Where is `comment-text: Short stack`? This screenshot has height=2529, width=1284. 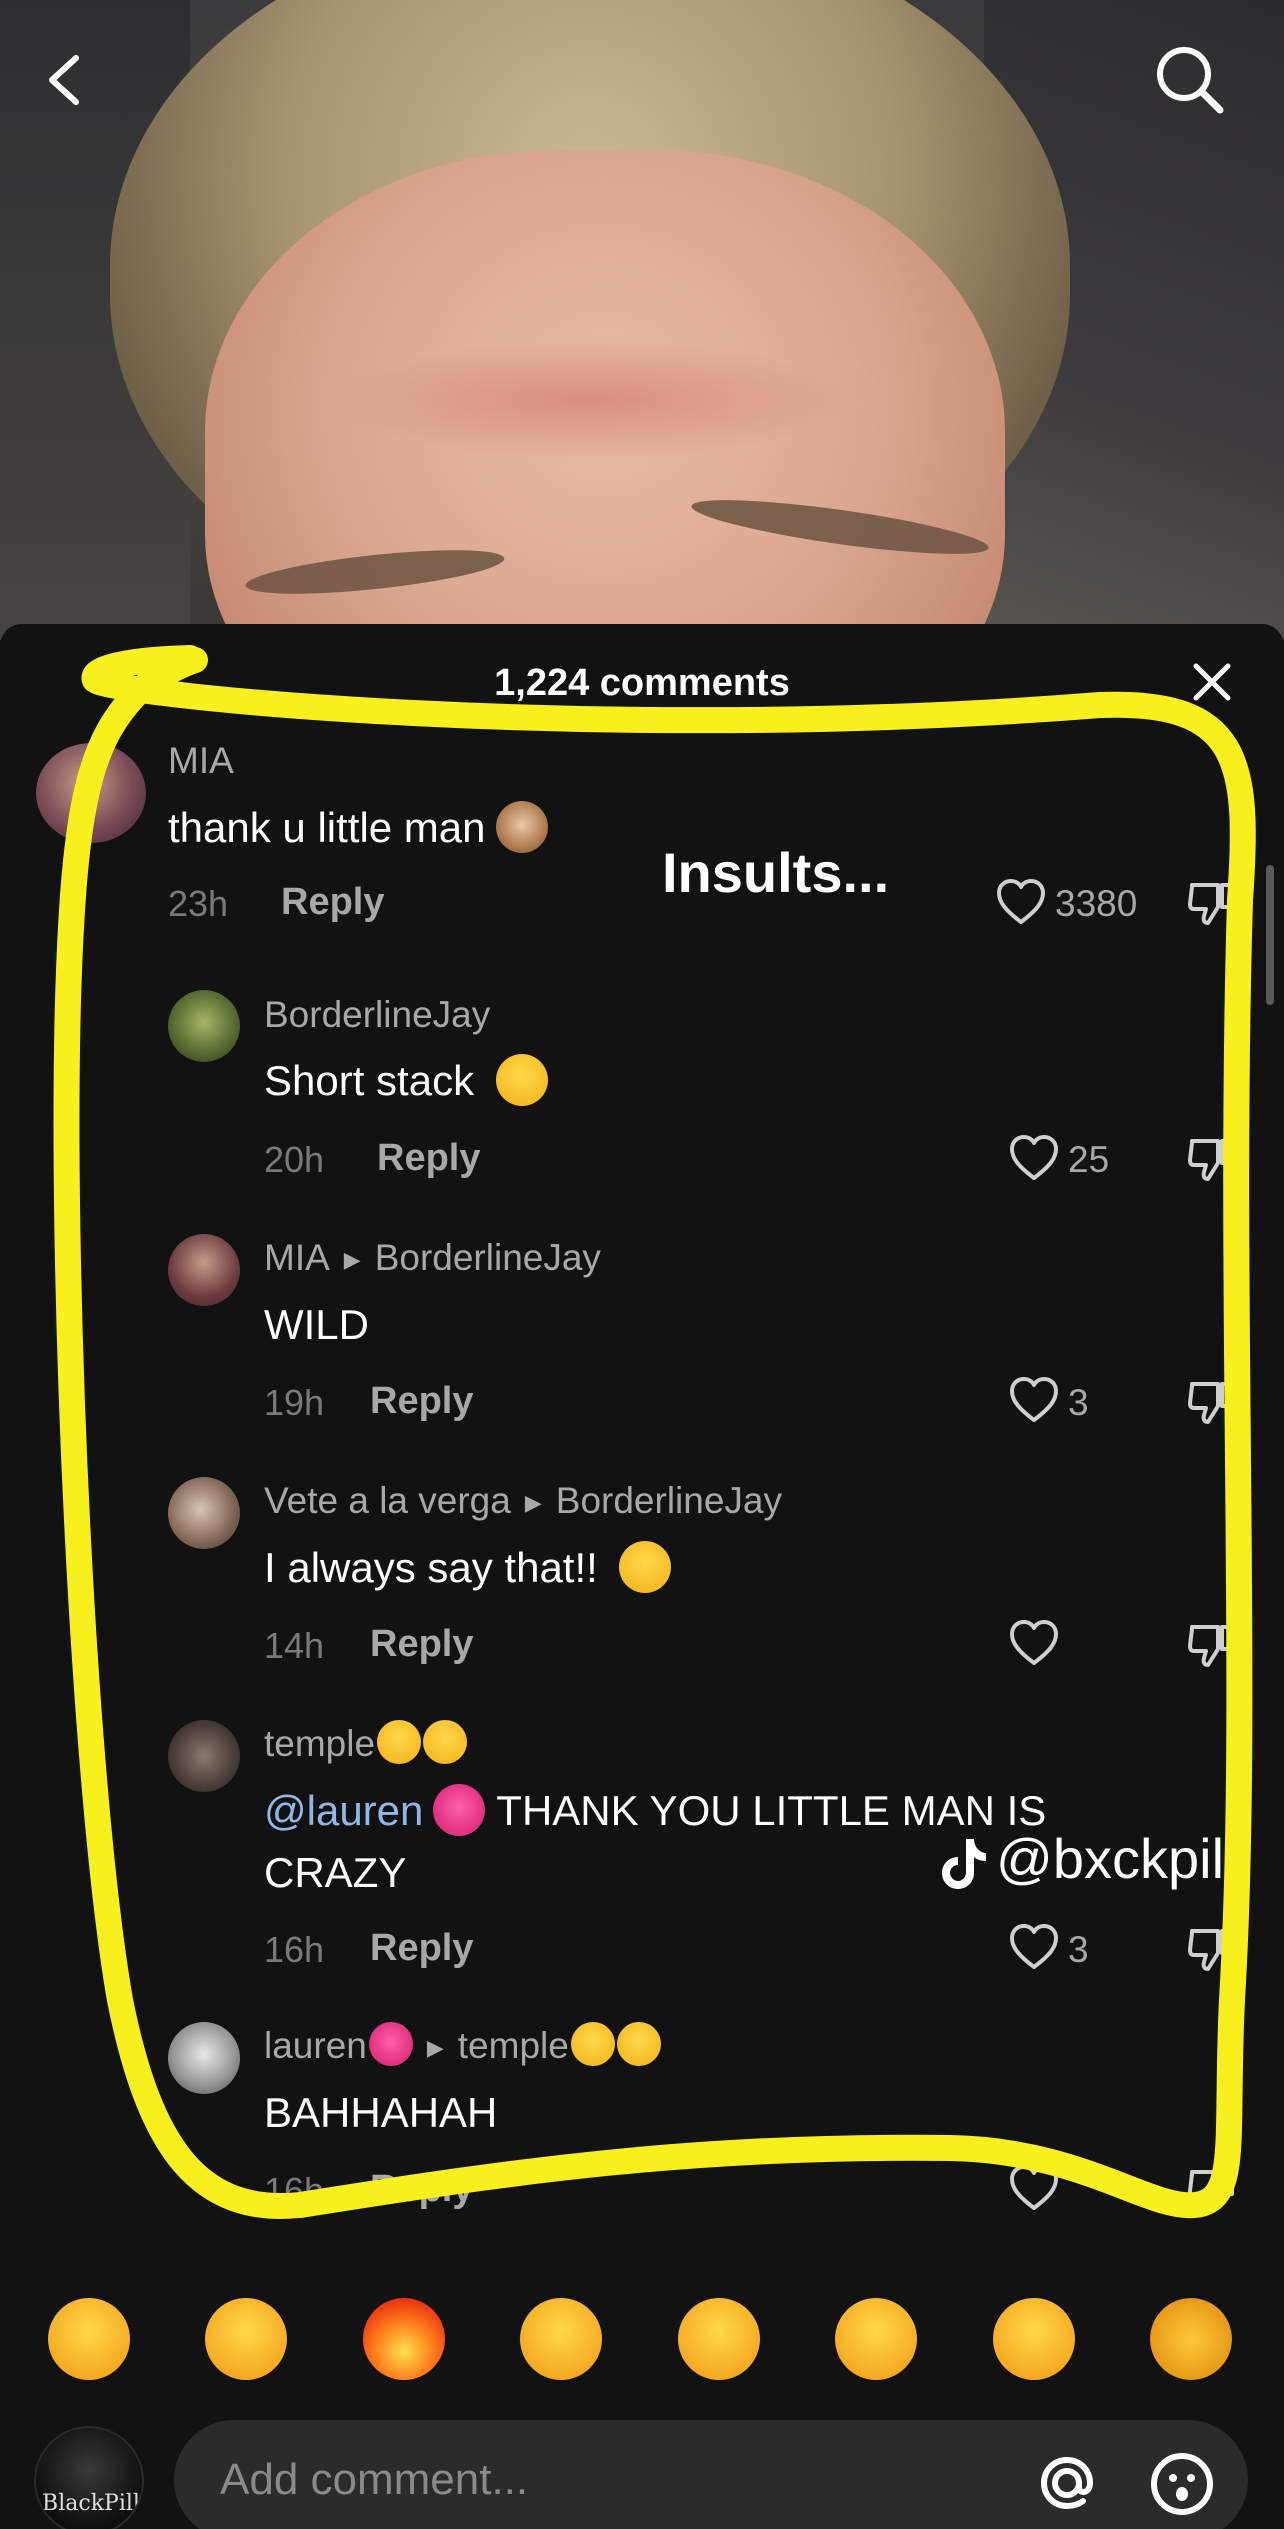
comment-text: Short stack is located at coordinates (406, 1081).